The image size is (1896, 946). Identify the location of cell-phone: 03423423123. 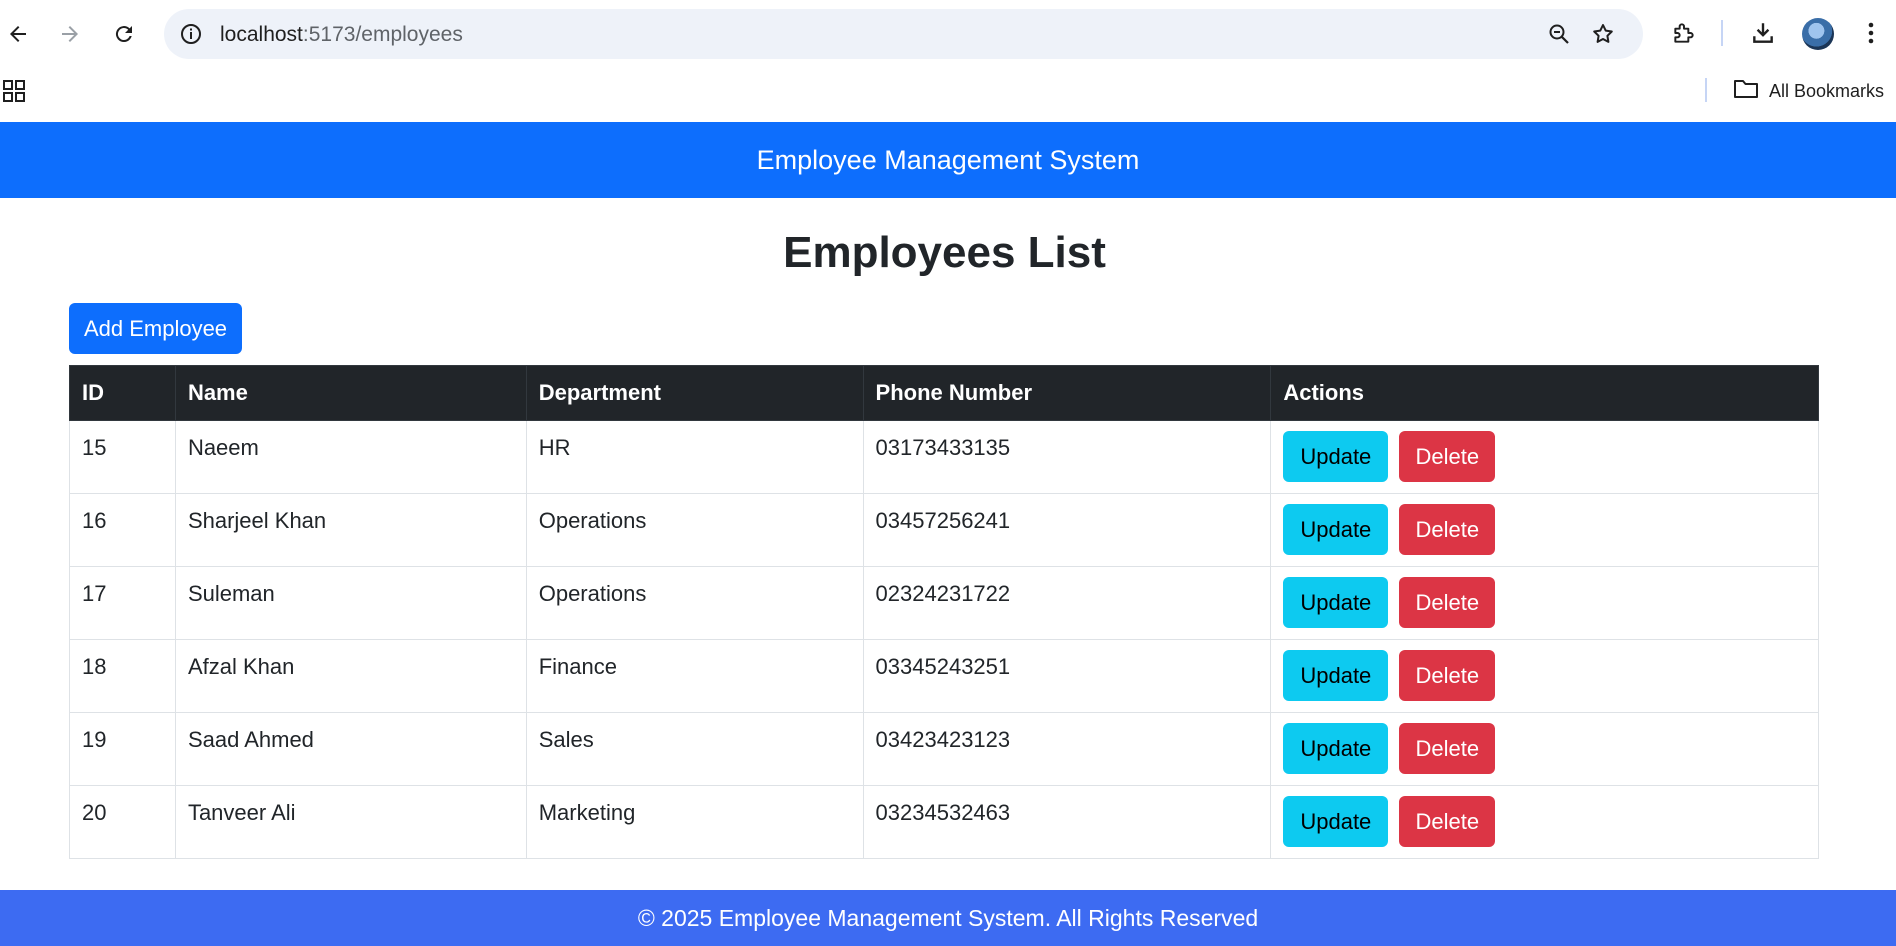
(1067, 749).